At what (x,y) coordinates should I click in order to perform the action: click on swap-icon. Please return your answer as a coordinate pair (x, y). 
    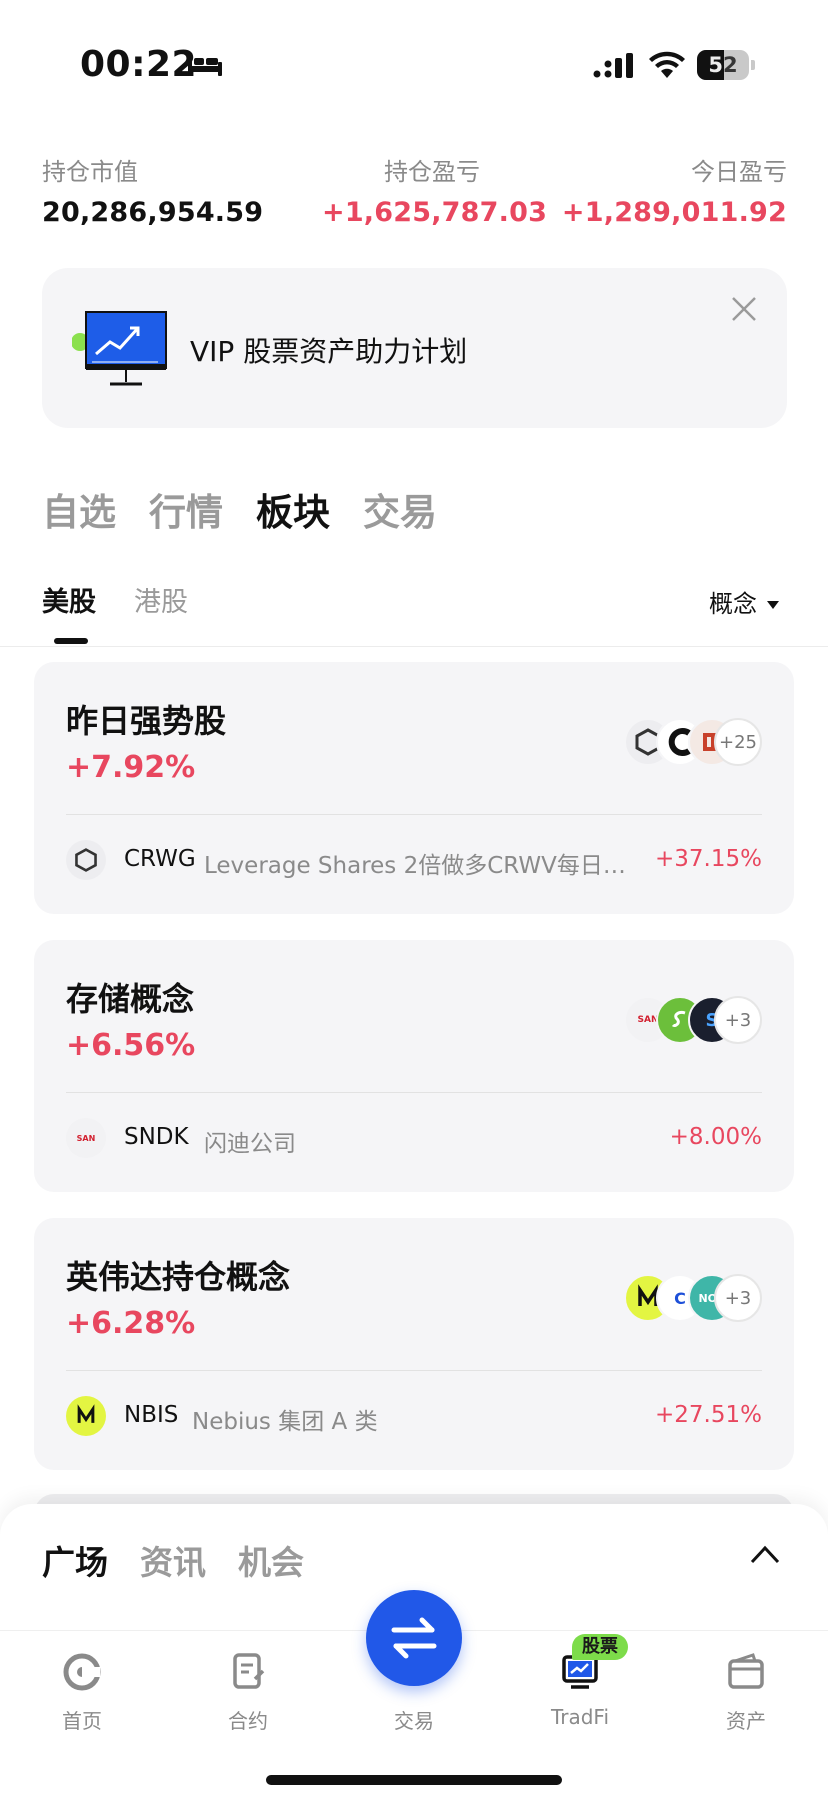
    Looking at the image, I should click on (414, 1638).